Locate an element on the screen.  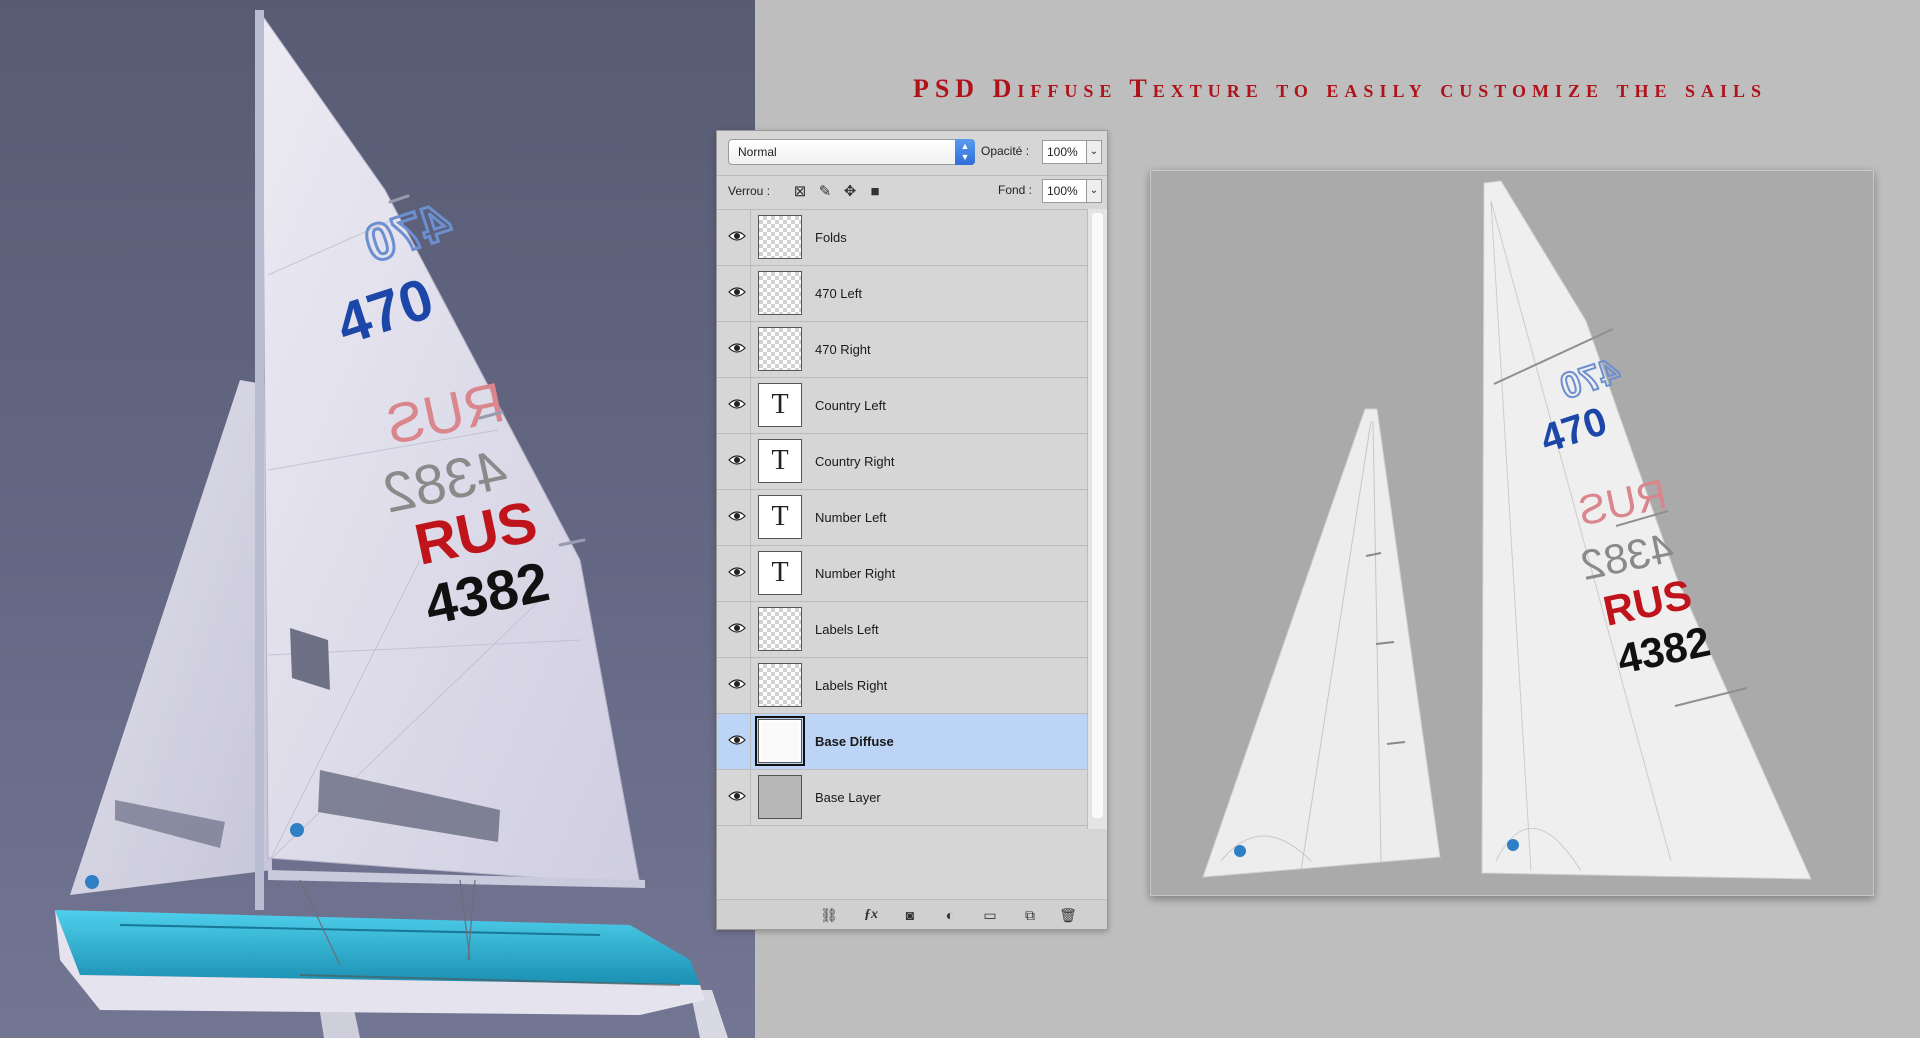
opacity-field: 100% ⌄ is located at coordinates (1072, 152).